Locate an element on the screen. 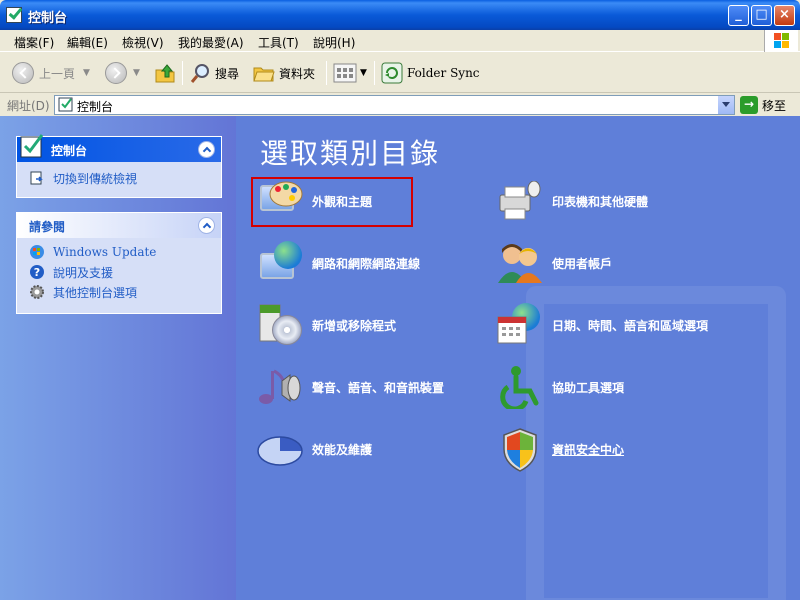  menu-favorites: 我的最愛(A) is located at coordinates (211, 42).